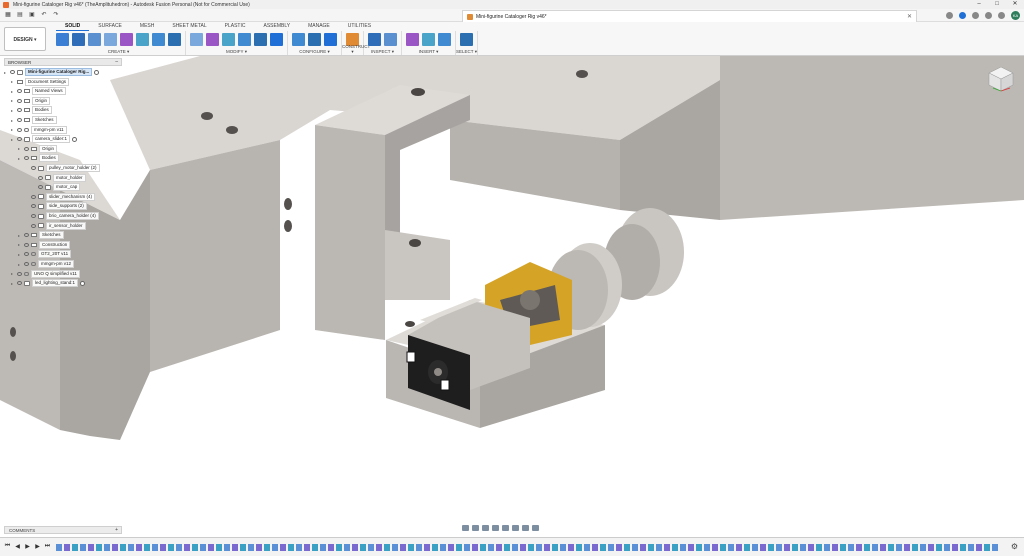 This screenshot has height=556, width=1024. Describe the element at coordinates (428, 52) in the screenshot. I see `tool-group-label: INSERT ▾` at that location.